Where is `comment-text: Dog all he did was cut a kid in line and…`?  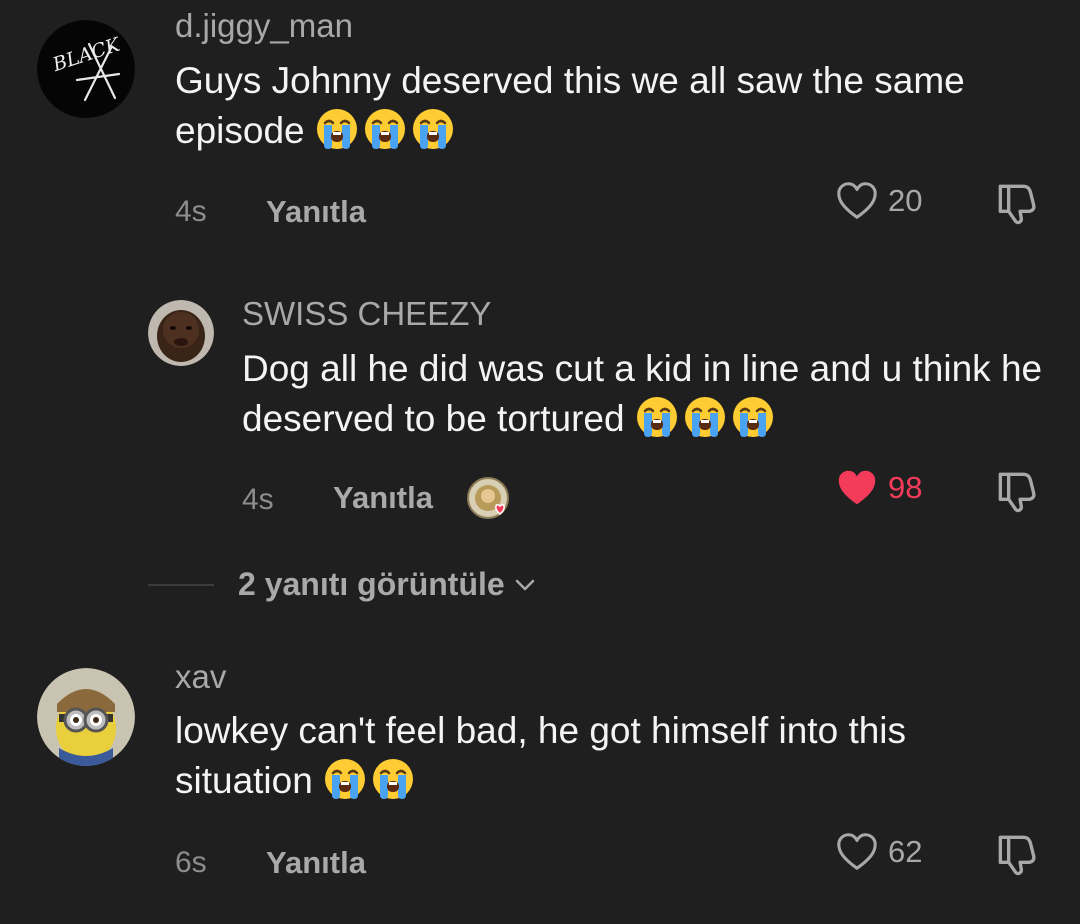
comment-text: Dog all he did was cut a kid in line and… is located at coordinates (647, 394).